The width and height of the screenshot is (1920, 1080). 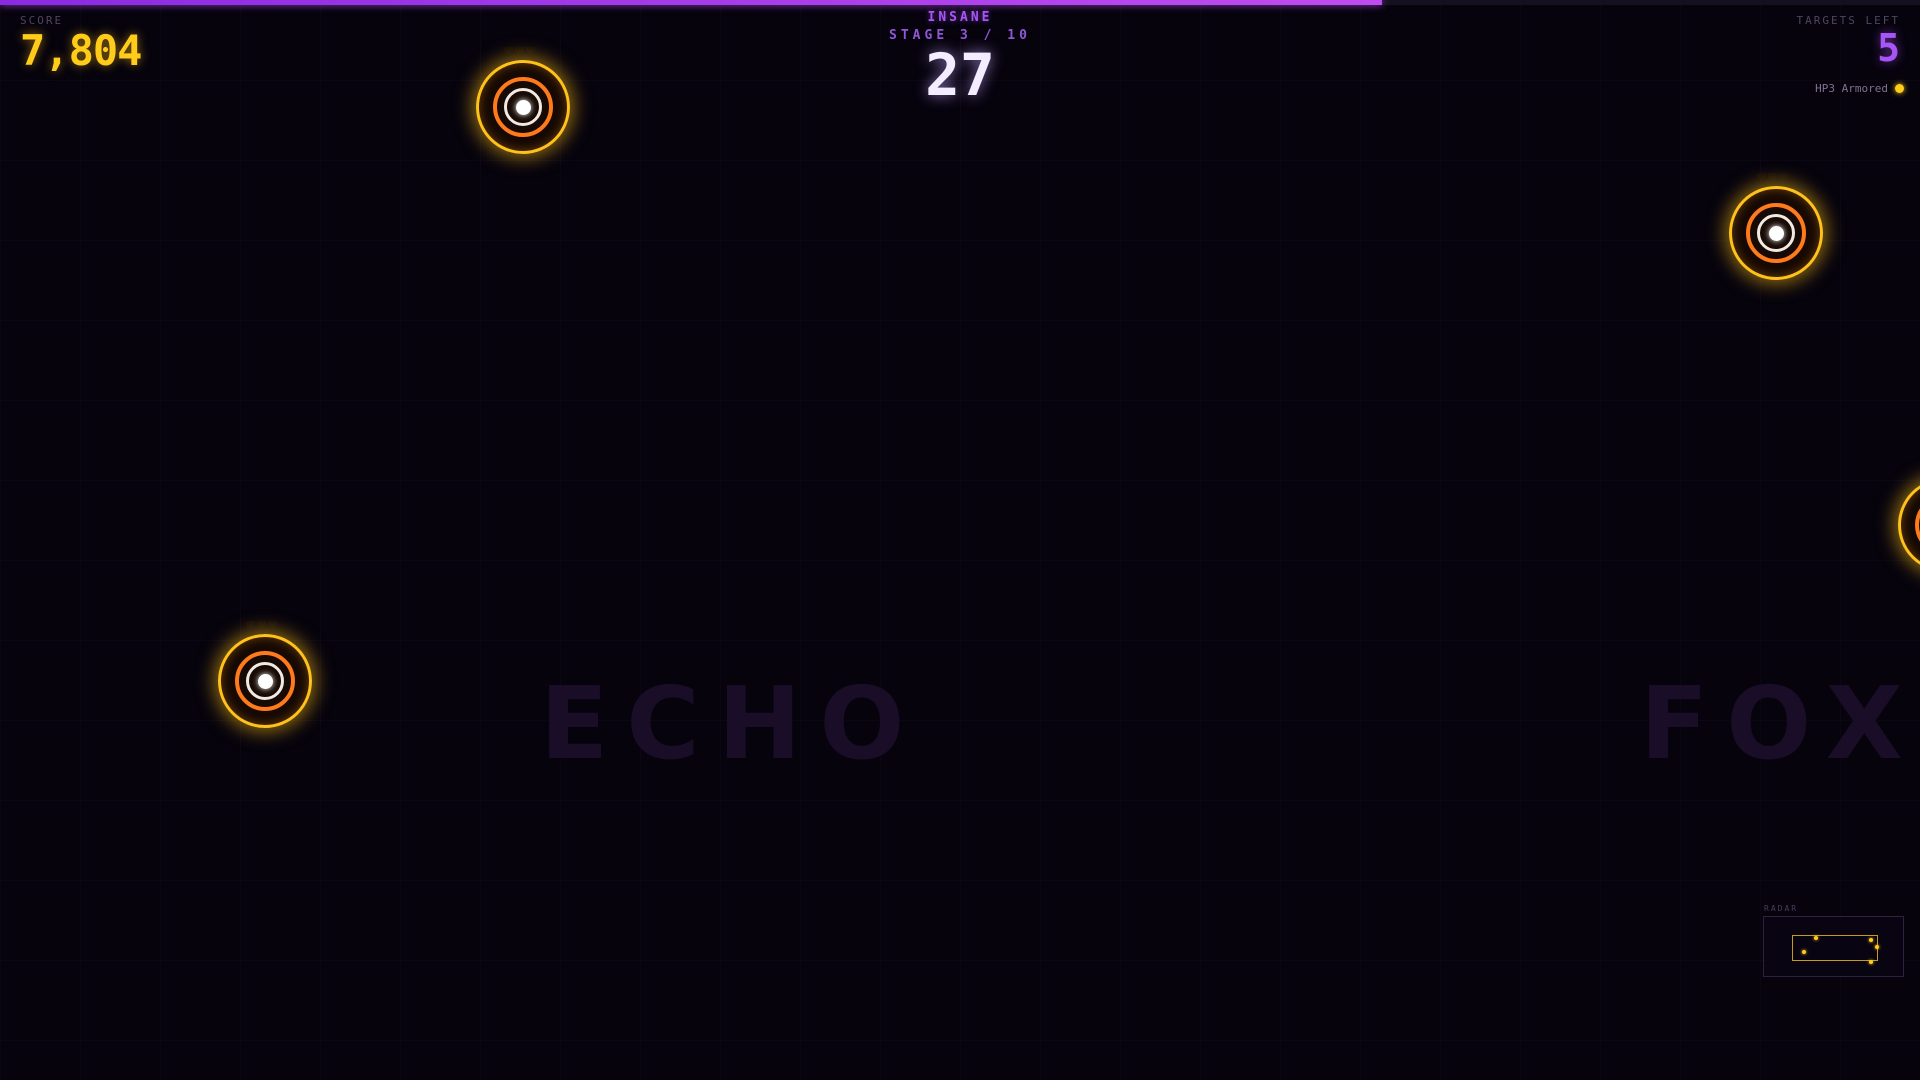 What do you see at coordinates (731, 723) in the screenshot?
I see `zone-label-echo: ECHO` at bounding box center [731, 723].